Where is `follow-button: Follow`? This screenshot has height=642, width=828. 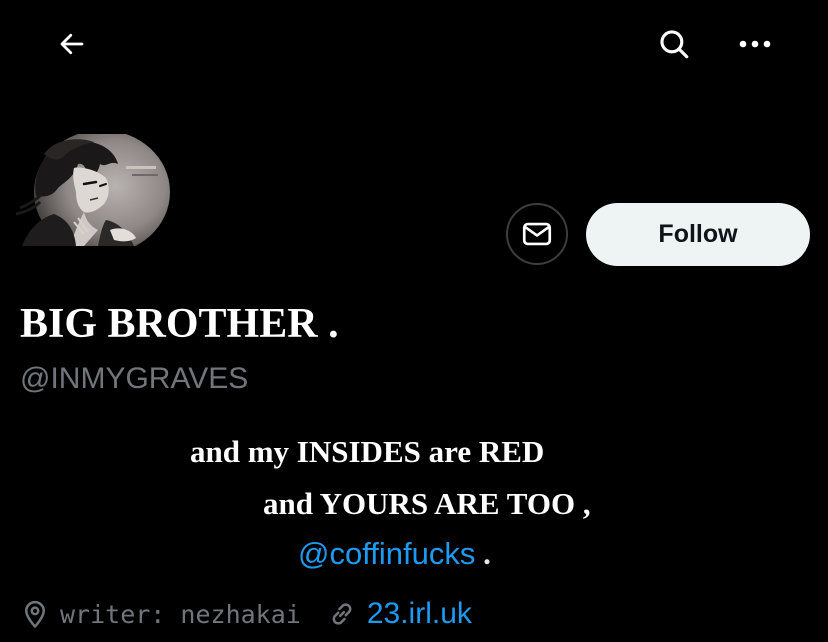
follow-button: Follow is located at coordinates (698, 234).